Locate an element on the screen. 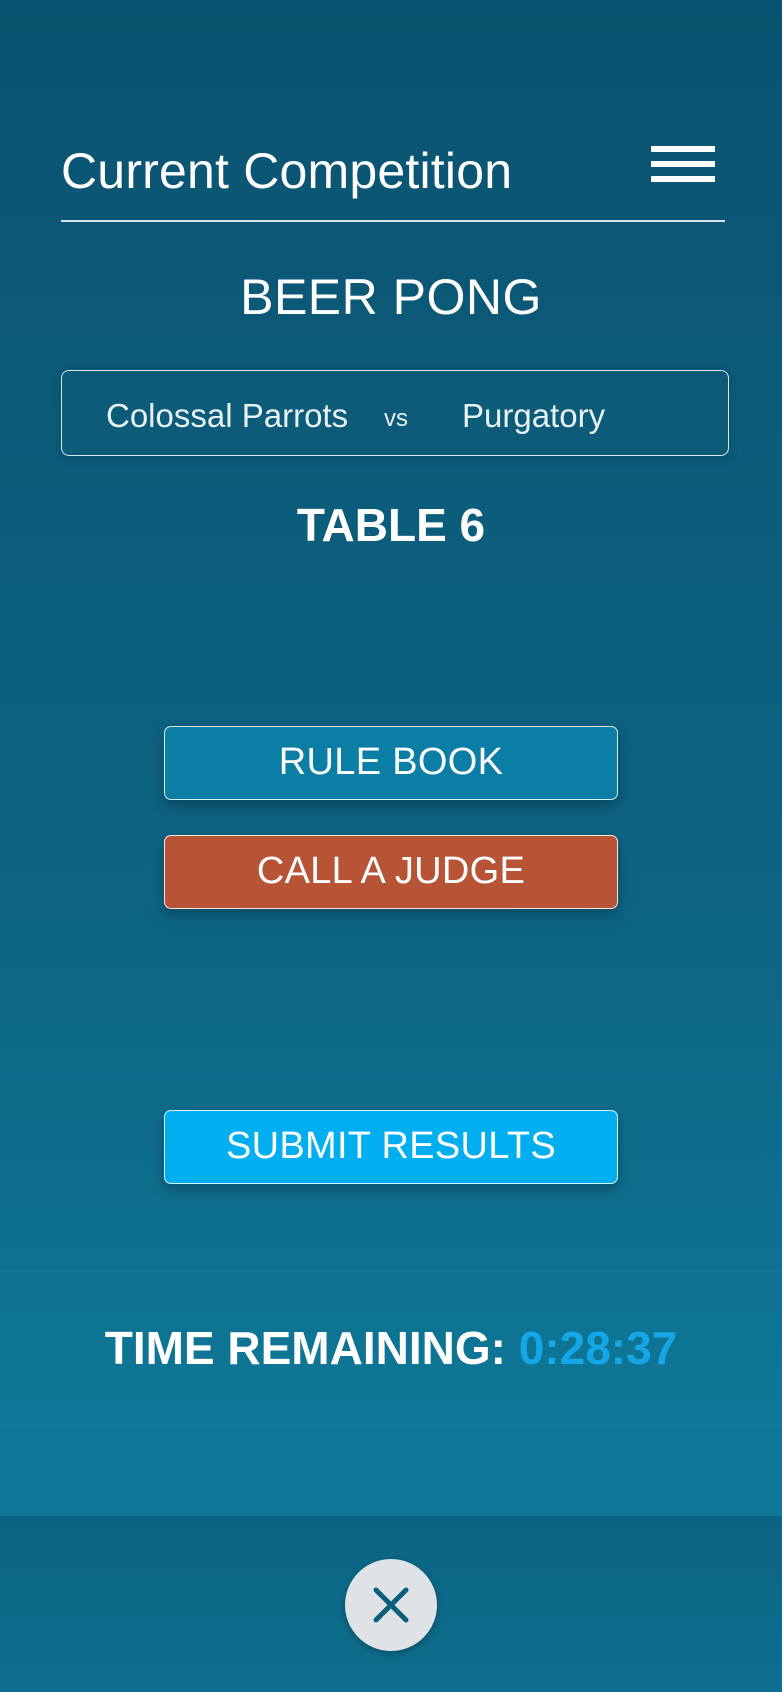 The image size is (782, 1692). close-icon is located at coordinates (391, 1605).